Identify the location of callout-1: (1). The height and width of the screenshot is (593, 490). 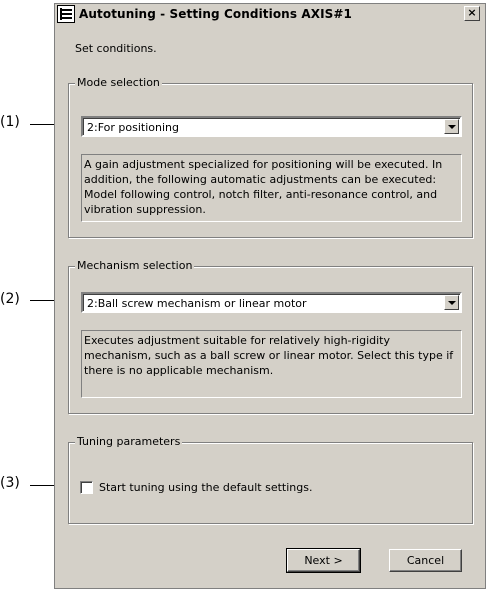
(10, 122).